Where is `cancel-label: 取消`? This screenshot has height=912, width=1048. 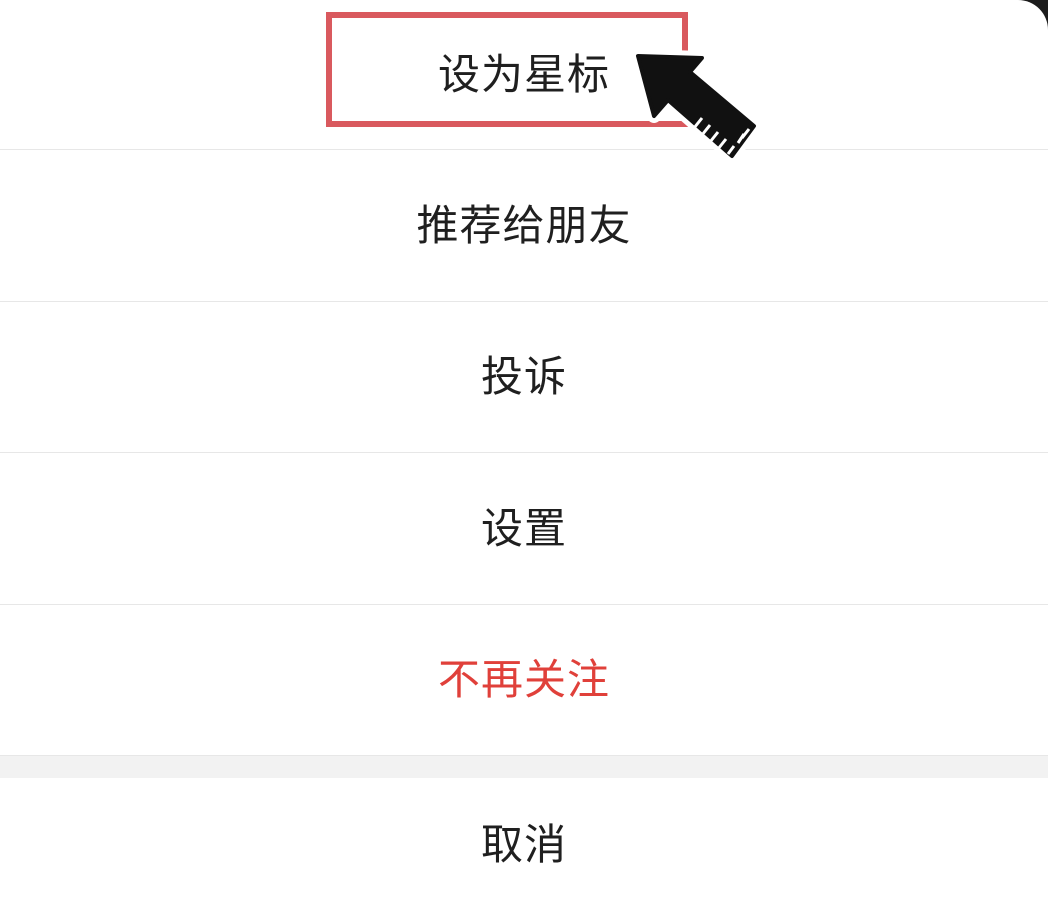
cancel-label: 取消 is located at coordinates (523, 844).